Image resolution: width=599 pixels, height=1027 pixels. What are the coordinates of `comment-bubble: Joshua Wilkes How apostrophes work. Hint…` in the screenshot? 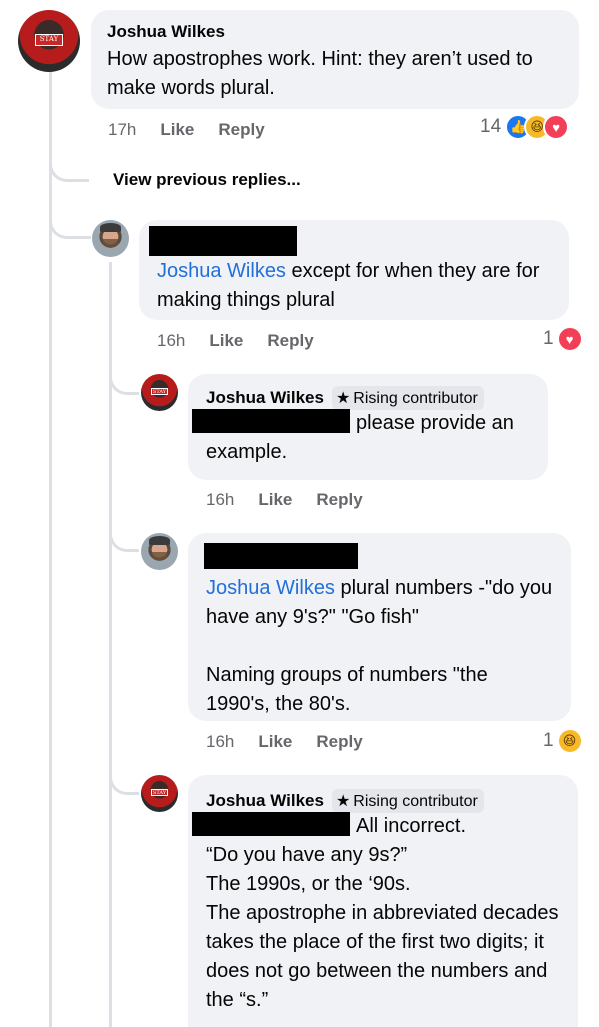 It's located at (335, 59).